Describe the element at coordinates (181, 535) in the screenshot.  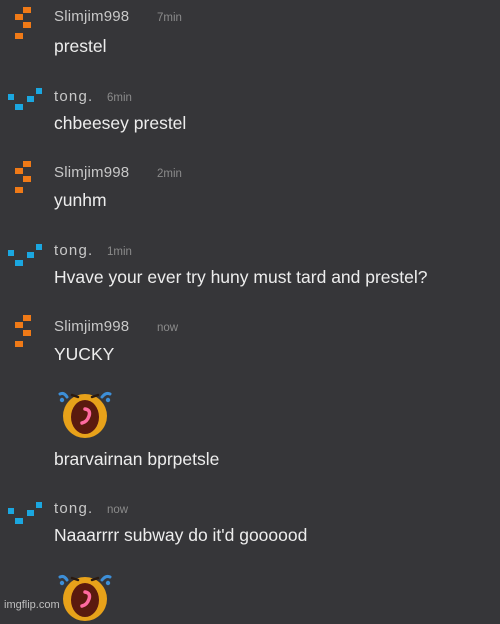
I see `message-text: Naaarrrr subway do it'd goooood` at that location.